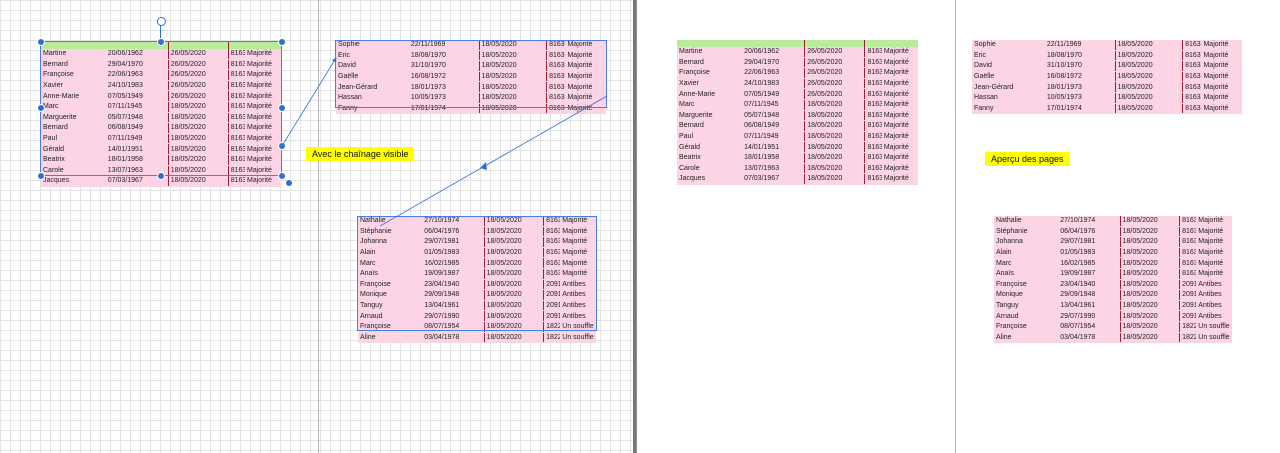  I want to click on table-cell: 17/01/1974, so click(1080, 109).